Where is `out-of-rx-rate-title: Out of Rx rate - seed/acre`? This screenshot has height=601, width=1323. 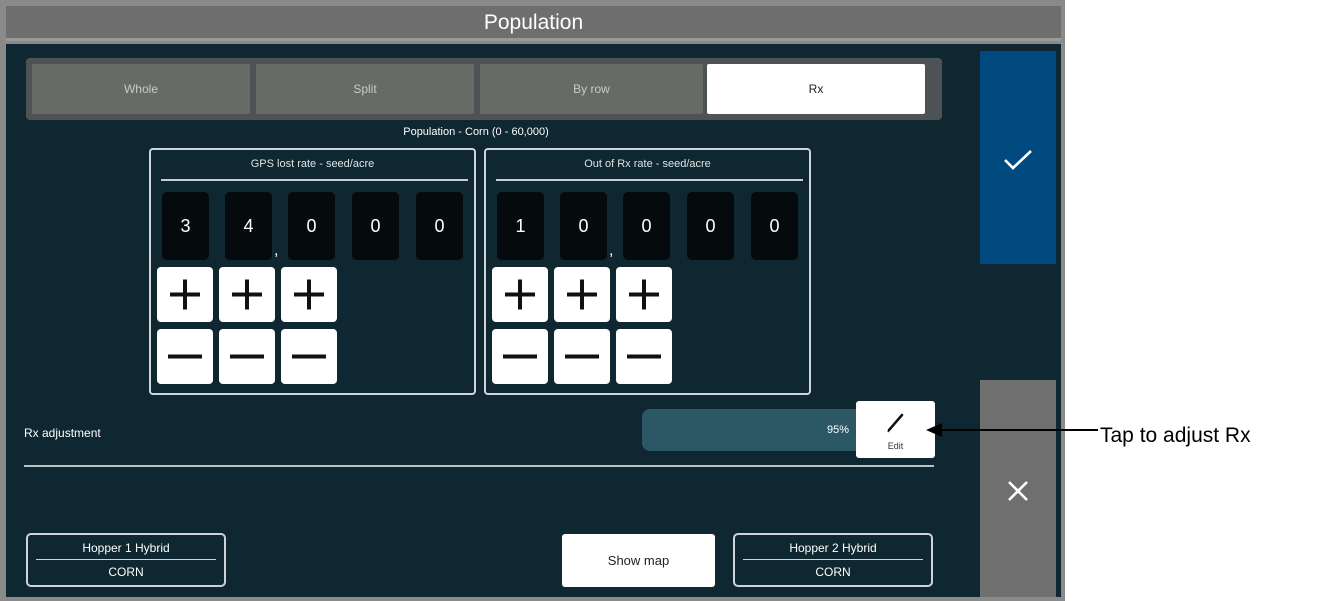
out-of-rx-rate-title: Out of Rx rate - seed/acre is located at coordinates (647, 164).